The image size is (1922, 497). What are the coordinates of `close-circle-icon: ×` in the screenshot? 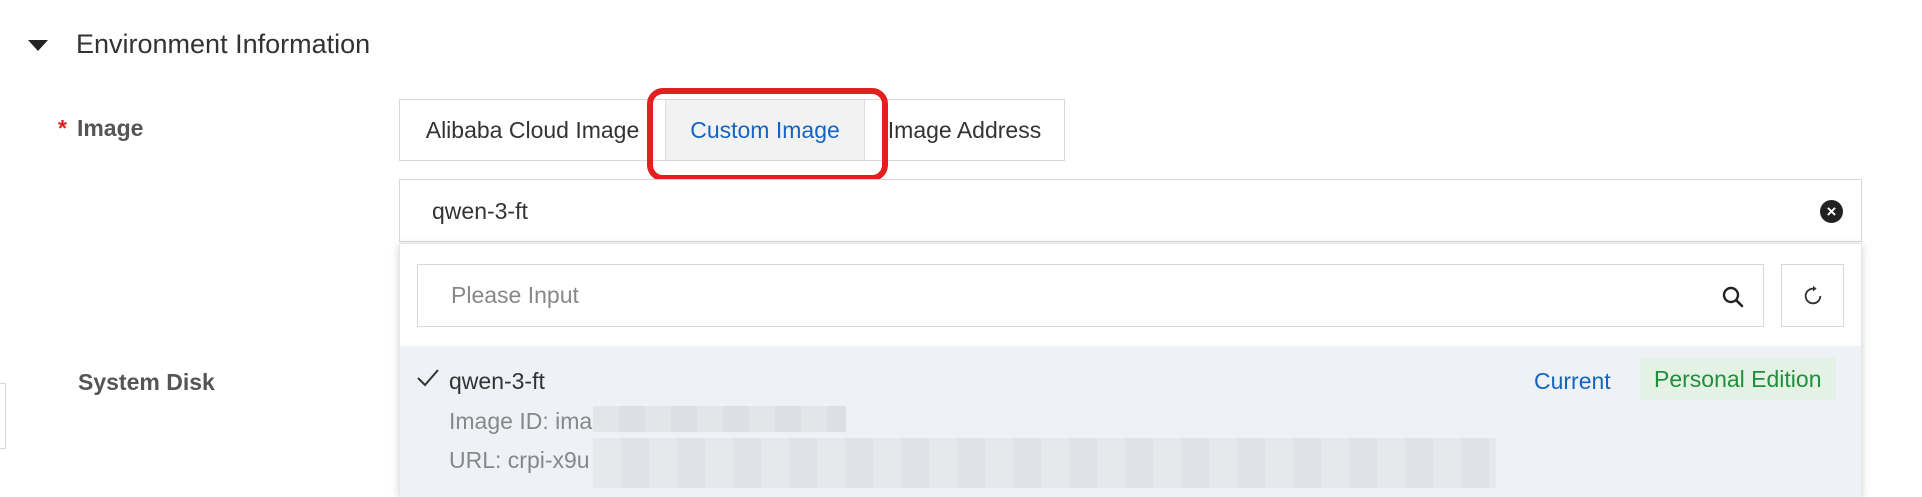 It's located at (1831, 211).